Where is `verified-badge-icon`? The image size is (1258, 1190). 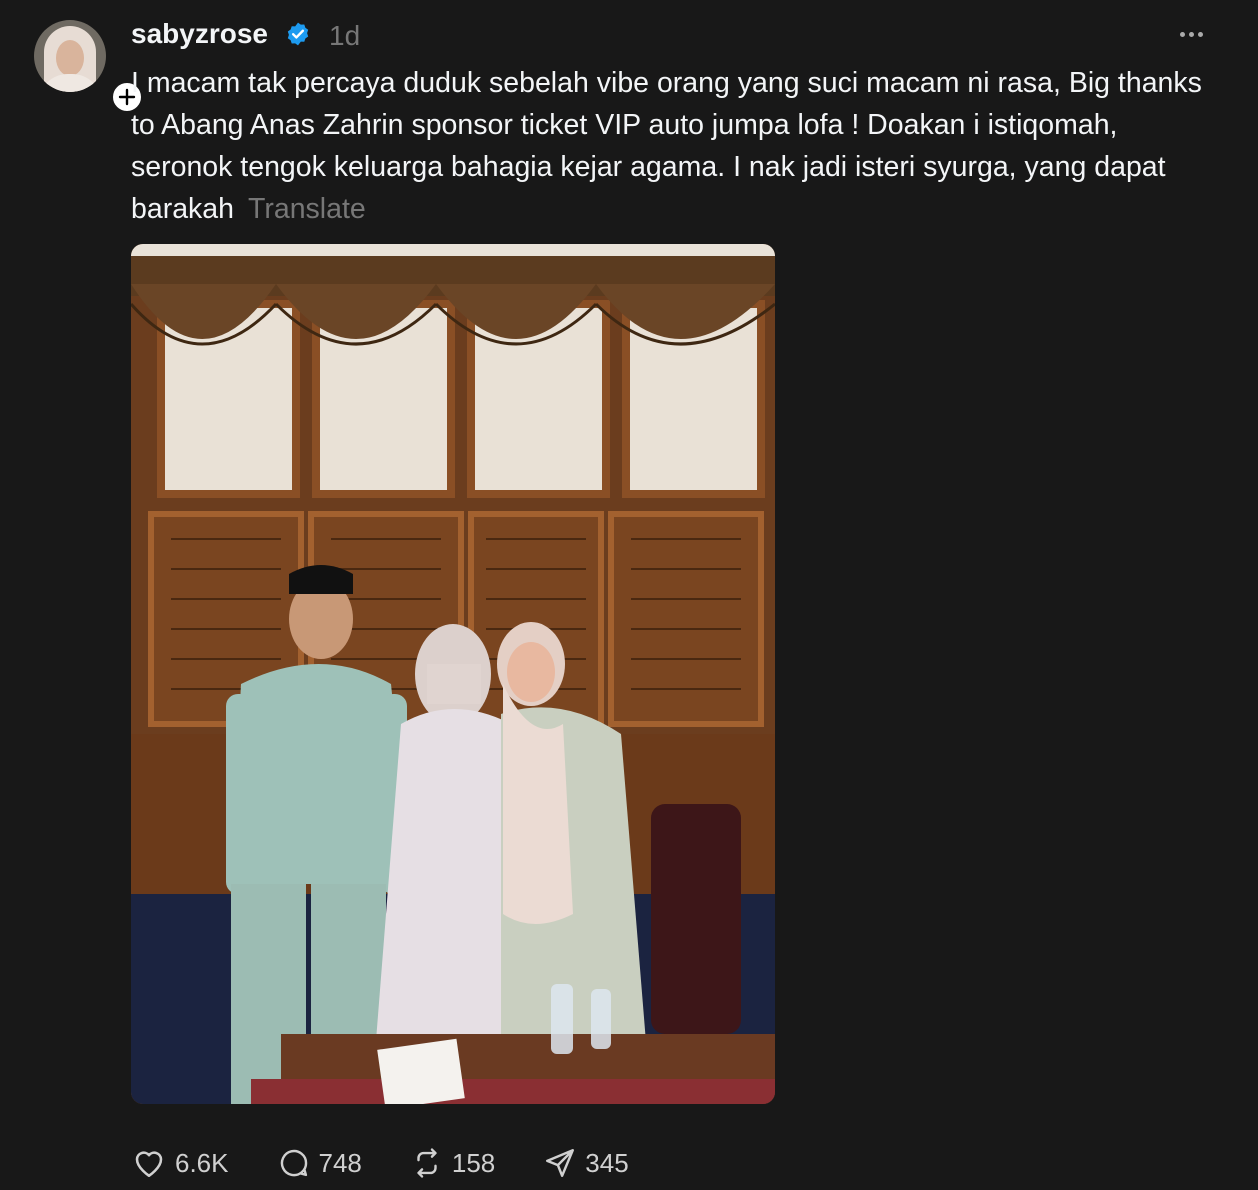 verified-badge-icon is located at coordinates (298, 34).